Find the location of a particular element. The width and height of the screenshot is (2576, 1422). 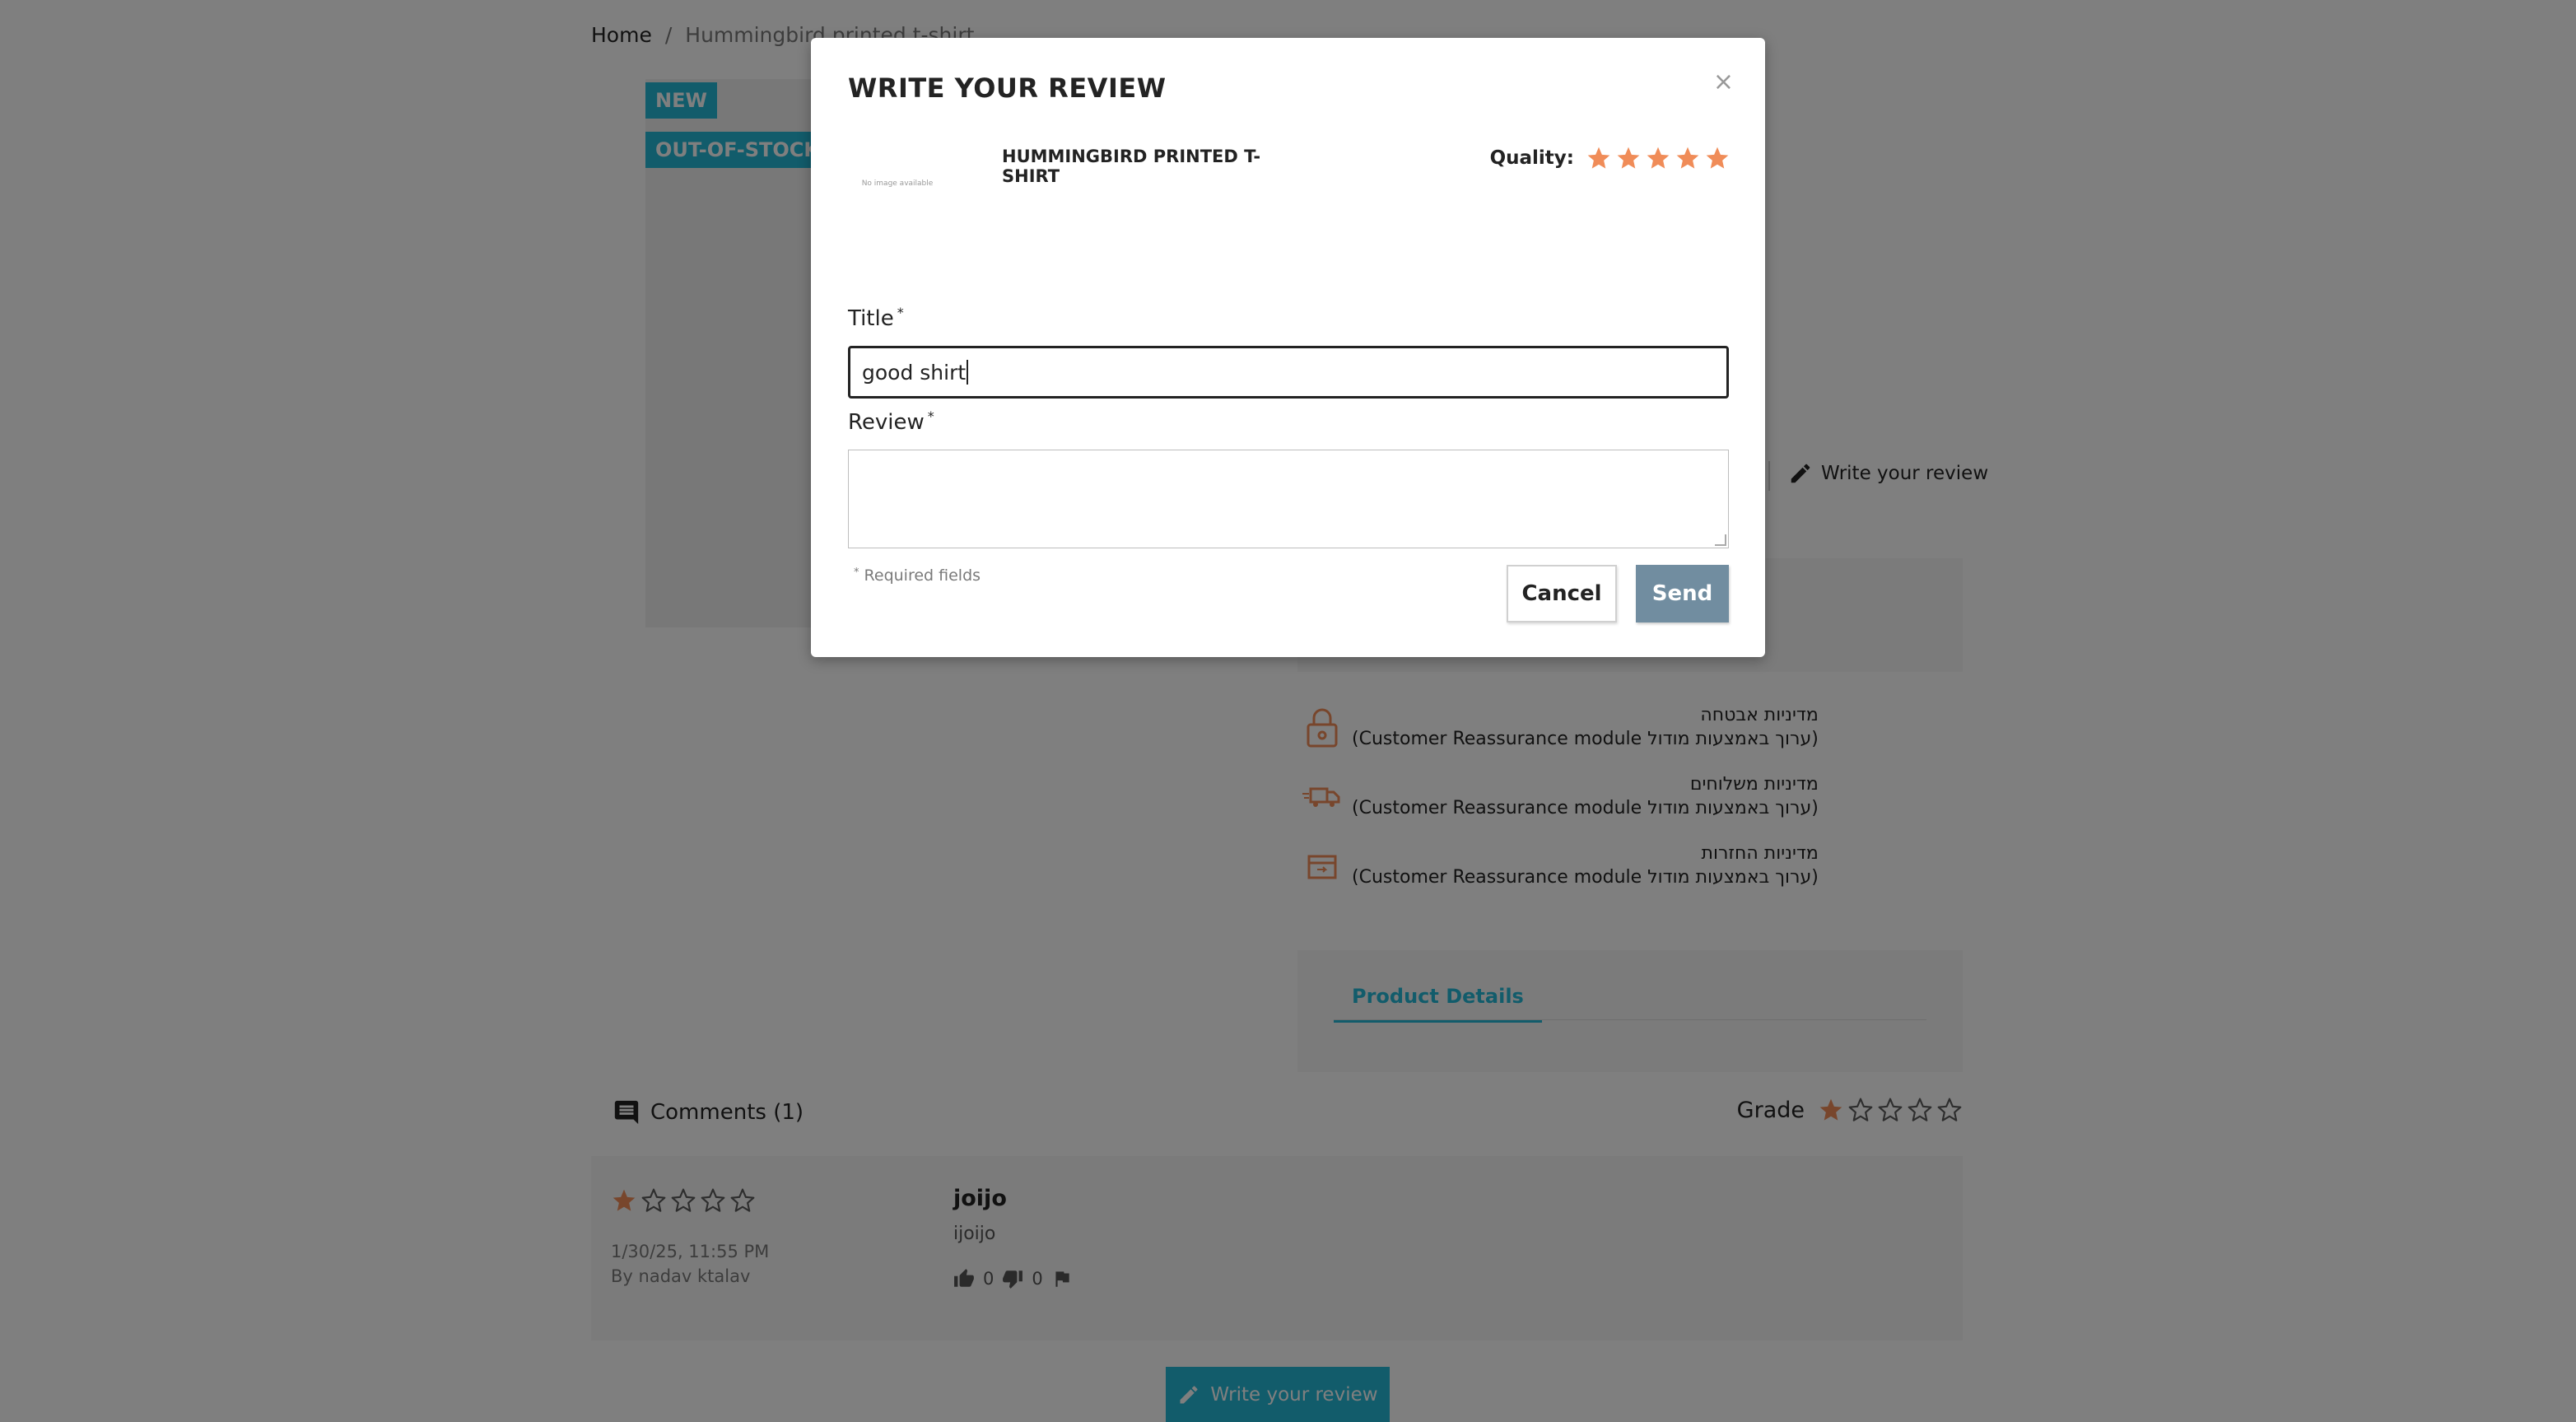

send-button: Send is located at coordinates (1682, 593).